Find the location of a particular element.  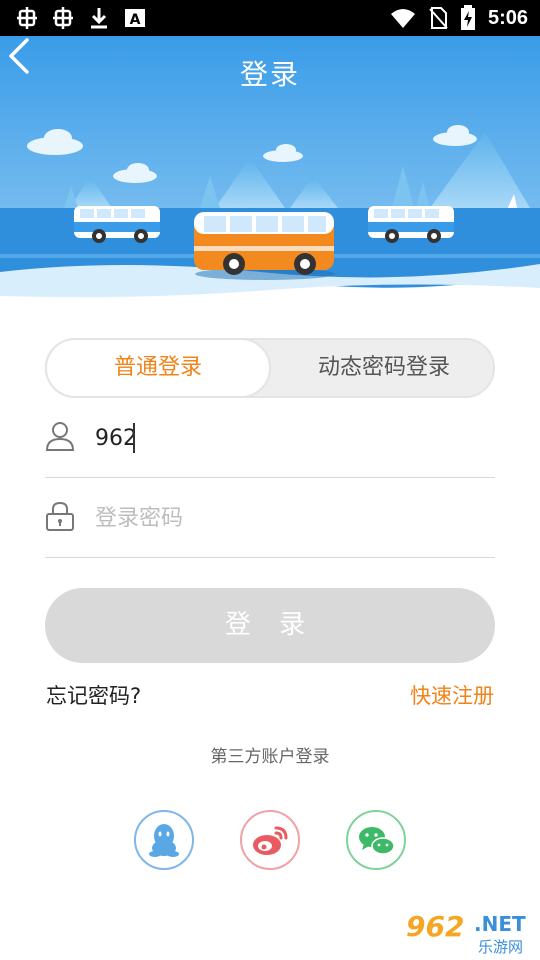

download-icon is located at coordinates (99, 18).